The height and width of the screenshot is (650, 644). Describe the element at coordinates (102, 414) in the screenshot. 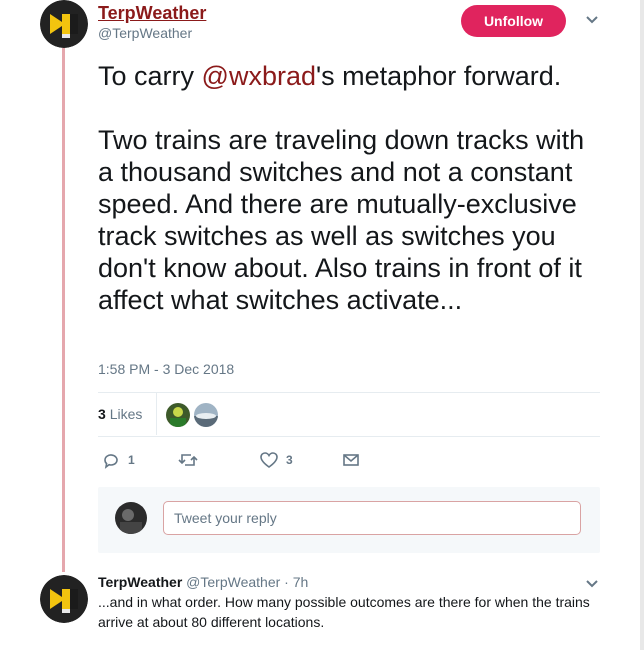

I see `likes-count: 3` at that location.